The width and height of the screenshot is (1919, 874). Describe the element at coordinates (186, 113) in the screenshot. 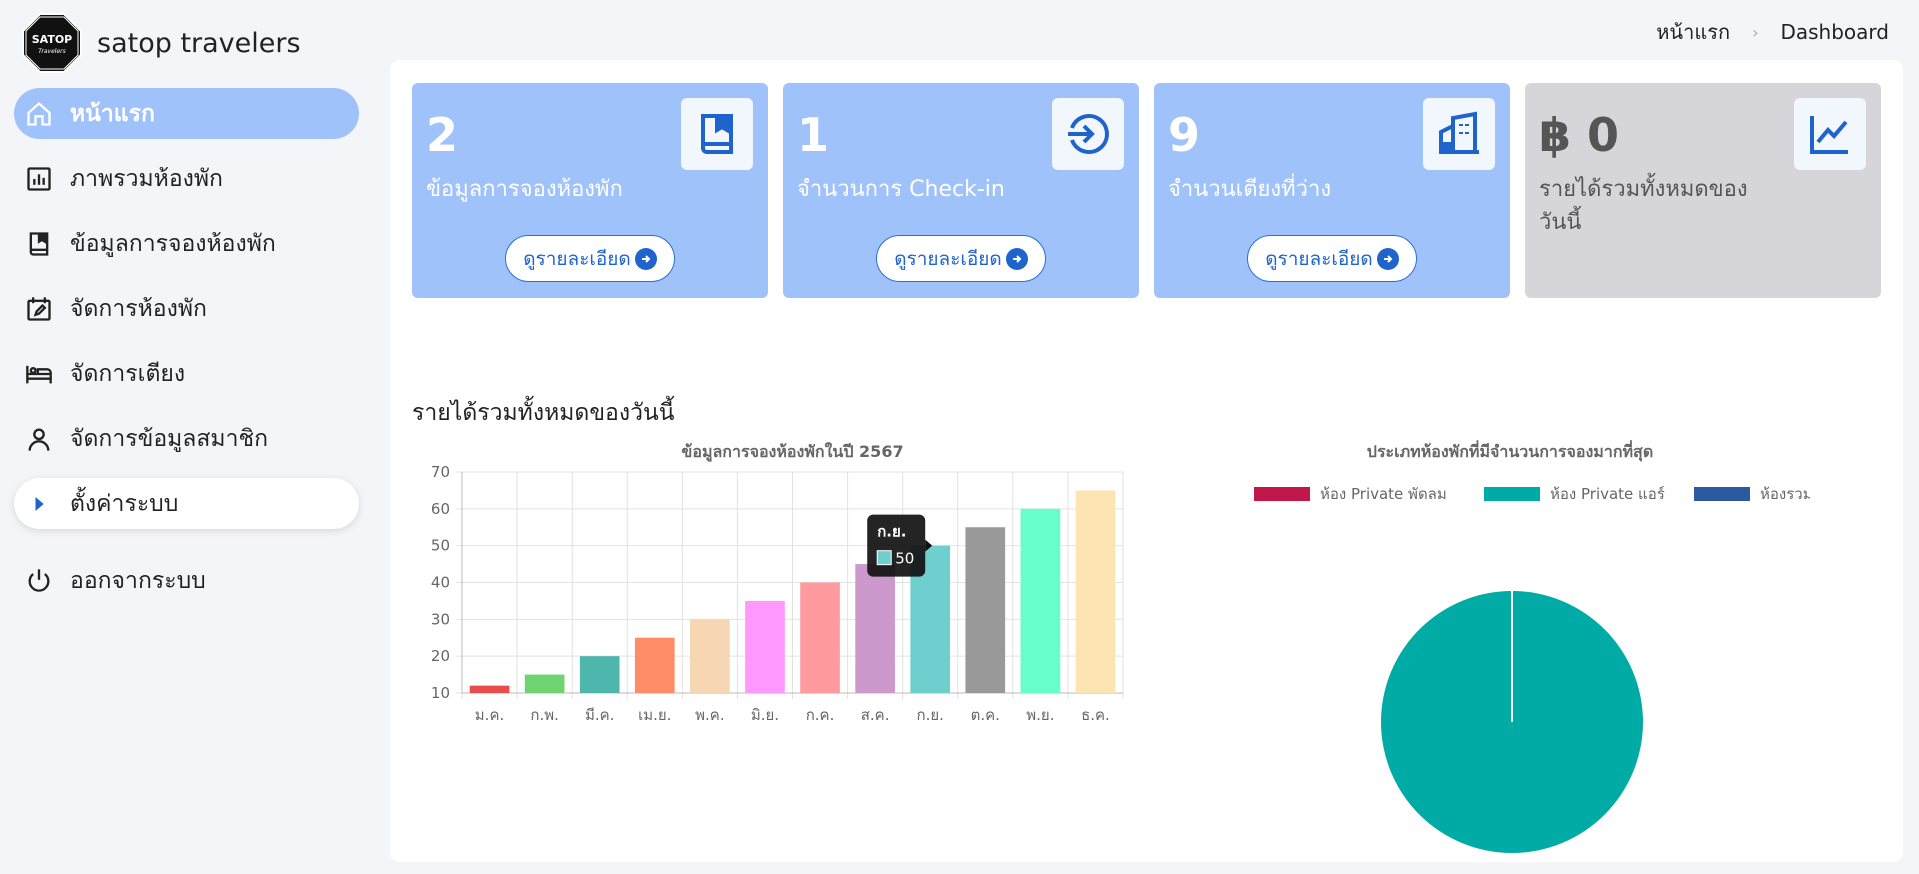

I see `sidebar-item-home: หน้าแรก` at that location.